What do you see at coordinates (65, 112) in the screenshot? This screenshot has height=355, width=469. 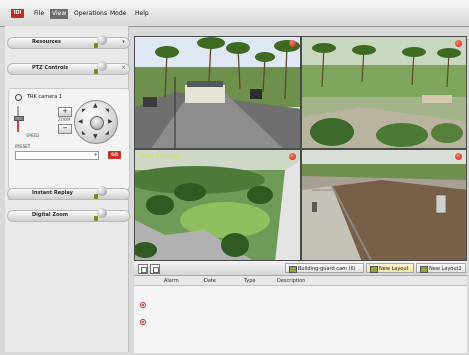 I see `zoom-in-button: +` at bounding box center [65, 112].